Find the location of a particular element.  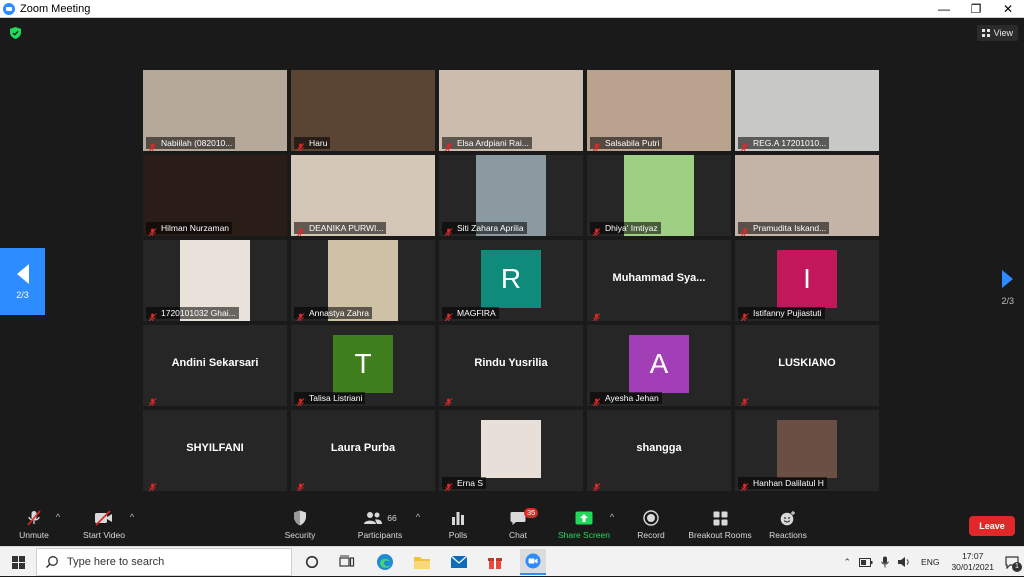

participant-display-name: Laura Purba is located at coordinates (363, 448).